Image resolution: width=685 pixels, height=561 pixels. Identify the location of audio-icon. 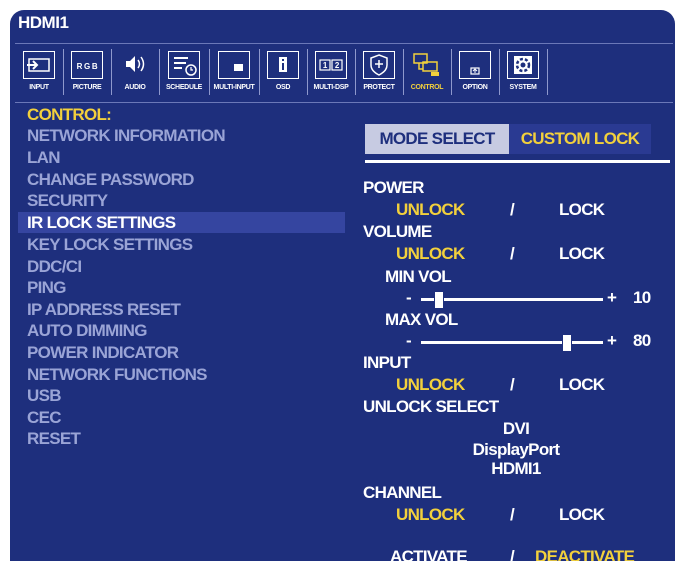
(135, 65).